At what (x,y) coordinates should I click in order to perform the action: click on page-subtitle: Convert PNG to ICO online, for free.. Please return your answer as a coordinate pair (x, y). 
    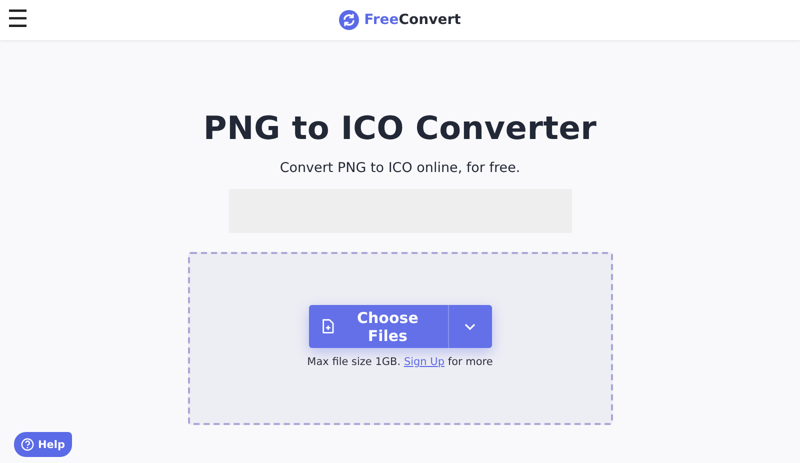
    Looking at the image, I should click on (400, 168).